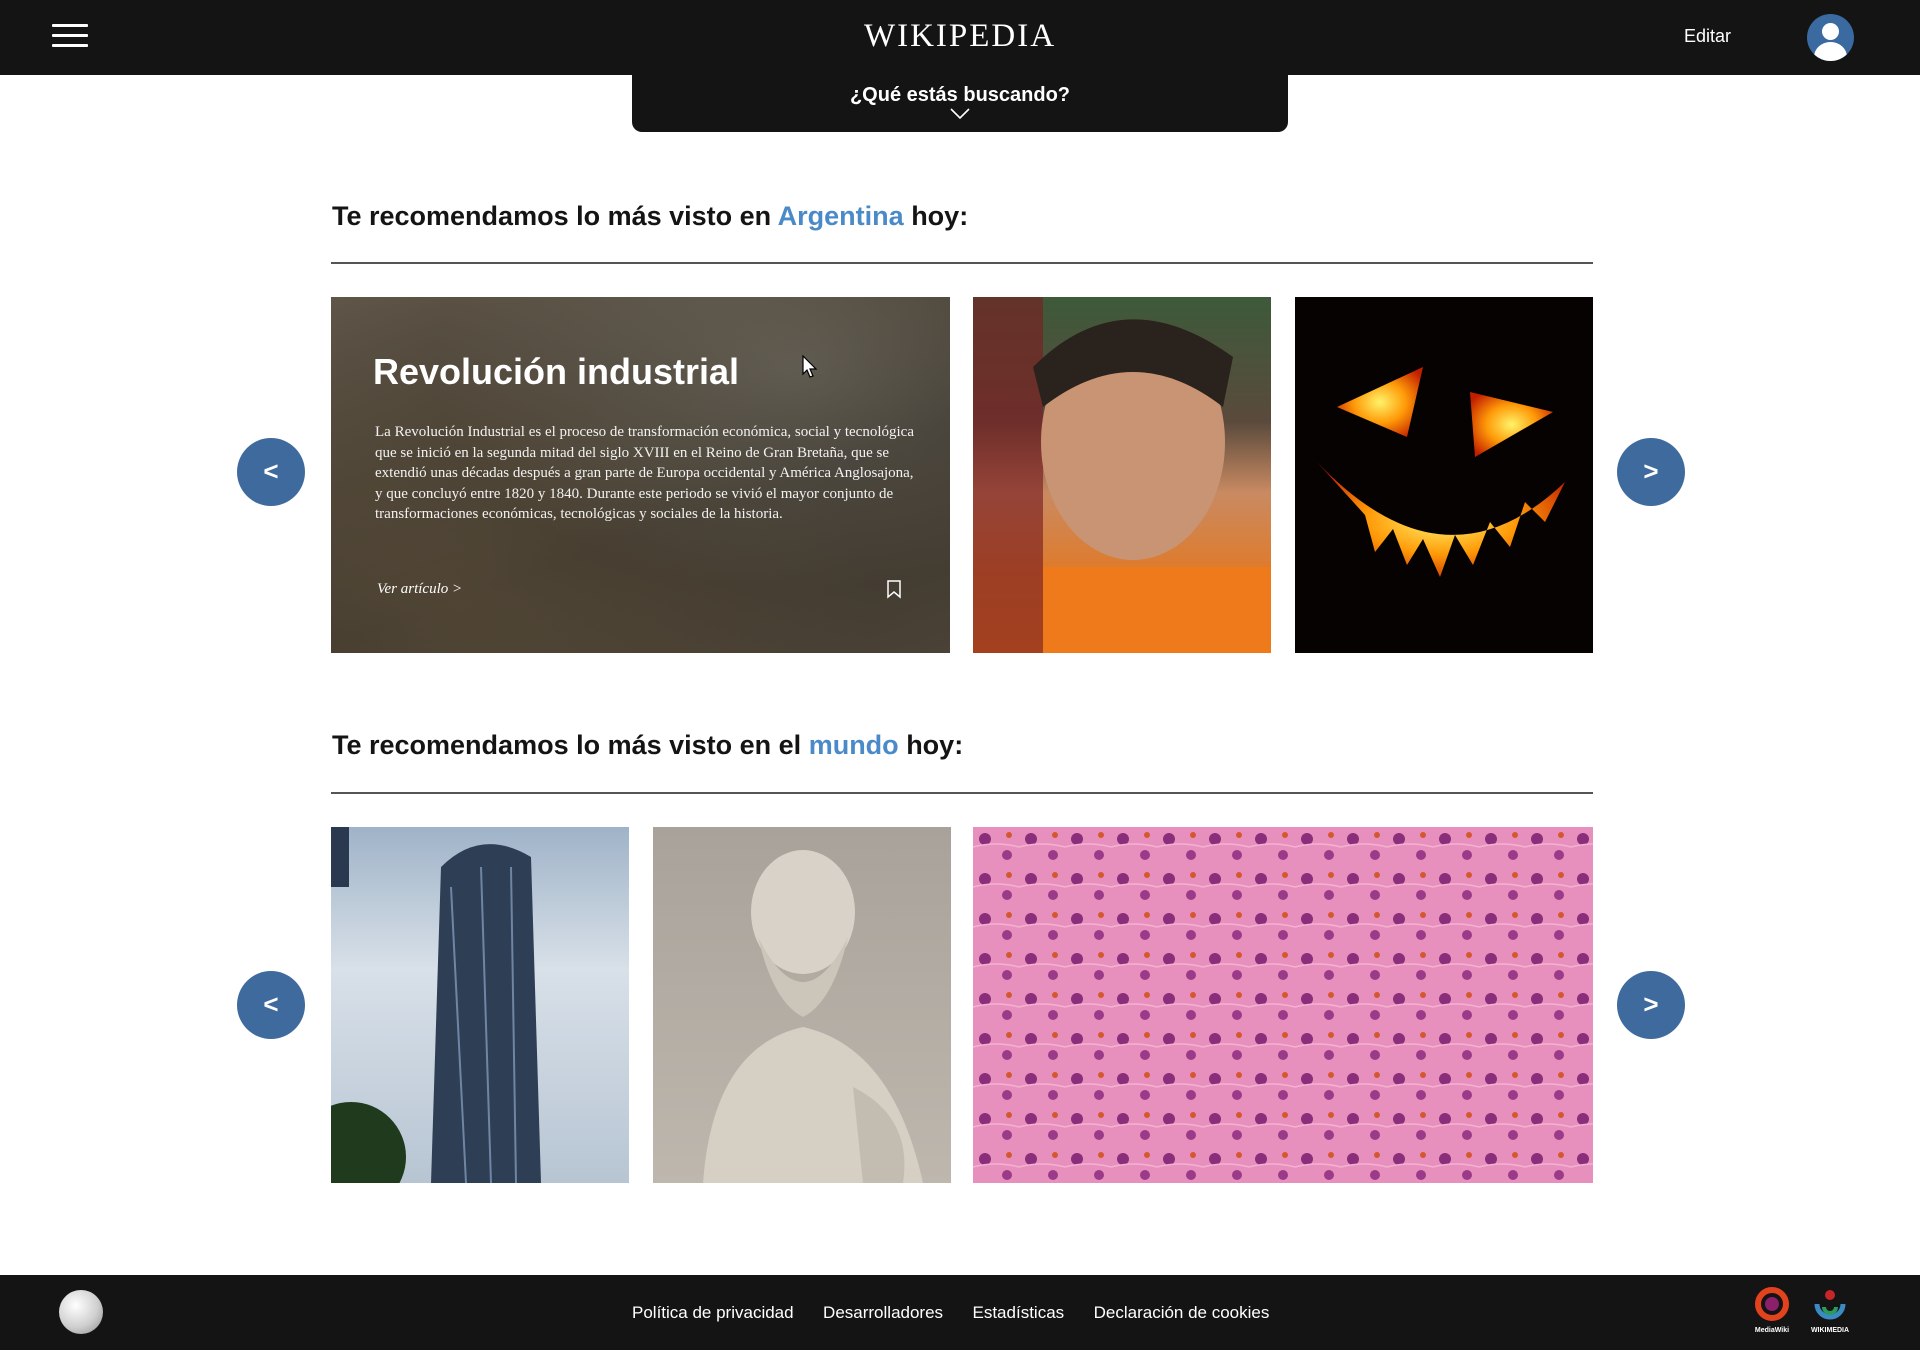 The width and height of the screenshot is (1920, 1350). Describe the element at coordinates (1441, 472) in the screenshot. I see `pumpkin-image` at that location.